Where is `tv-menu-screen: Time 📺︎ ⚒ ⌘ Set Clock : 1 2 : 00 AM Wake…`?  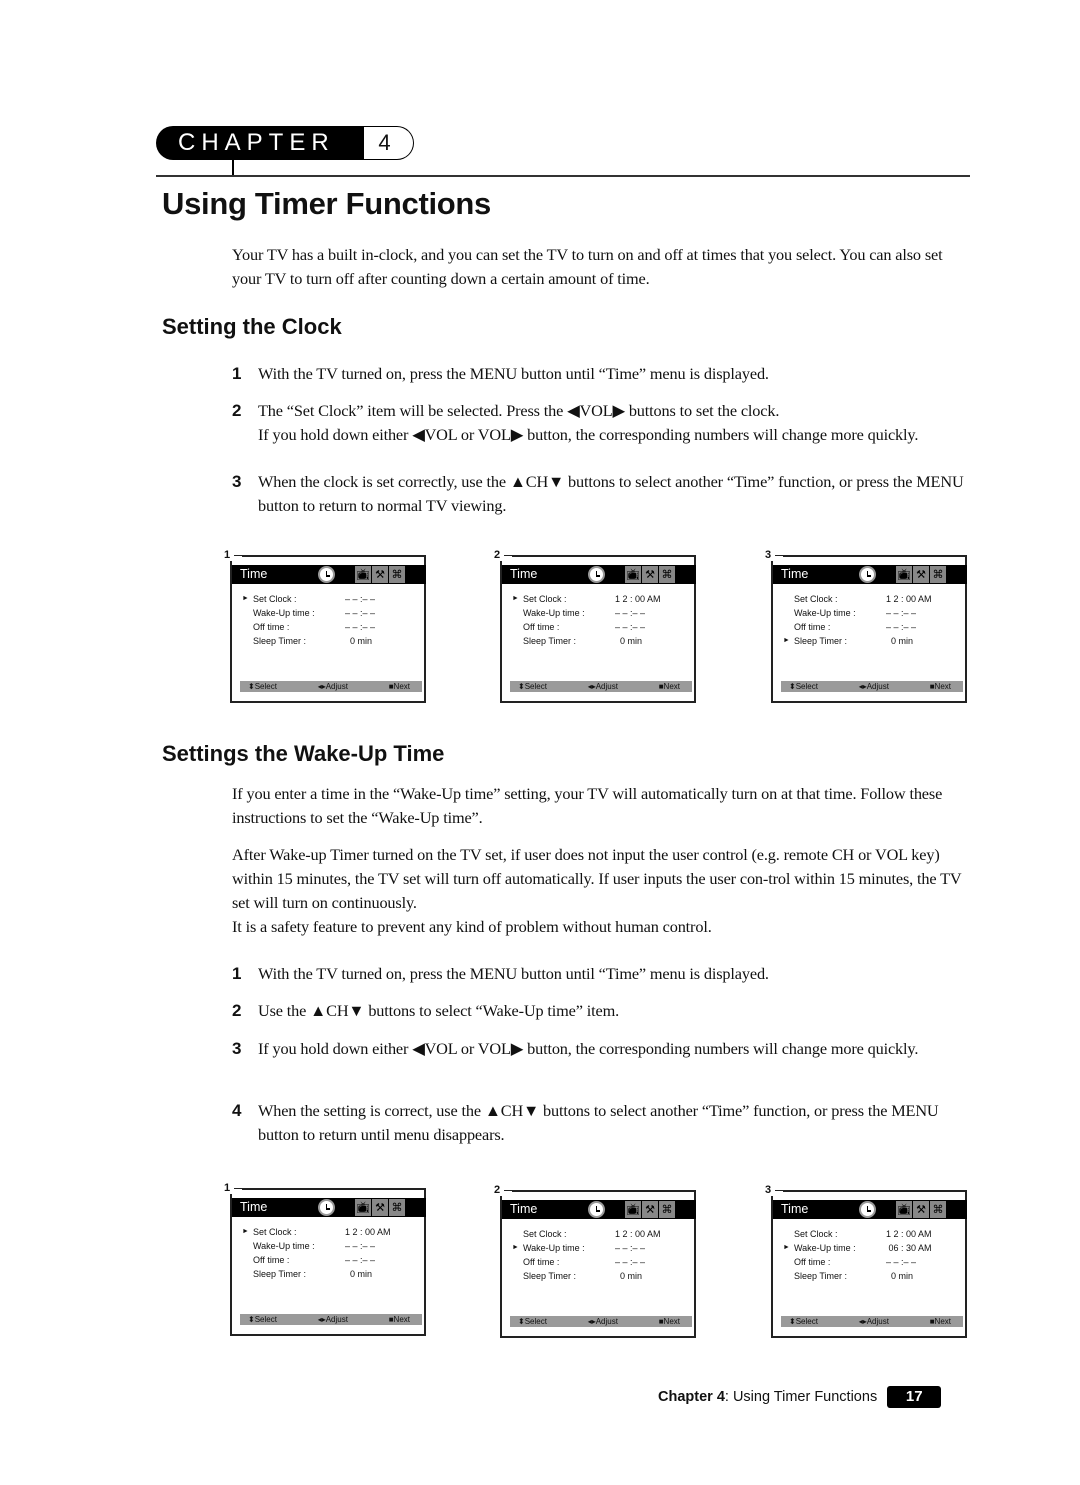
tv-menu-screen: Time 📺︎ ⚒ ⌘ Set Clock : 1 2 : 00 AM Wake… is located at coordinates (866, 626).